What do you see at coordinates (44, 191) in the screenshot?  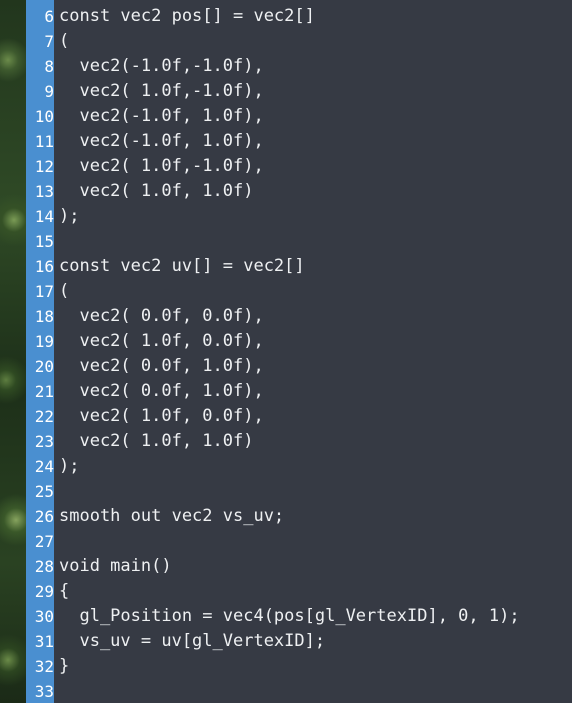 I see `line-number: 13` at bounding box center [44, 191].